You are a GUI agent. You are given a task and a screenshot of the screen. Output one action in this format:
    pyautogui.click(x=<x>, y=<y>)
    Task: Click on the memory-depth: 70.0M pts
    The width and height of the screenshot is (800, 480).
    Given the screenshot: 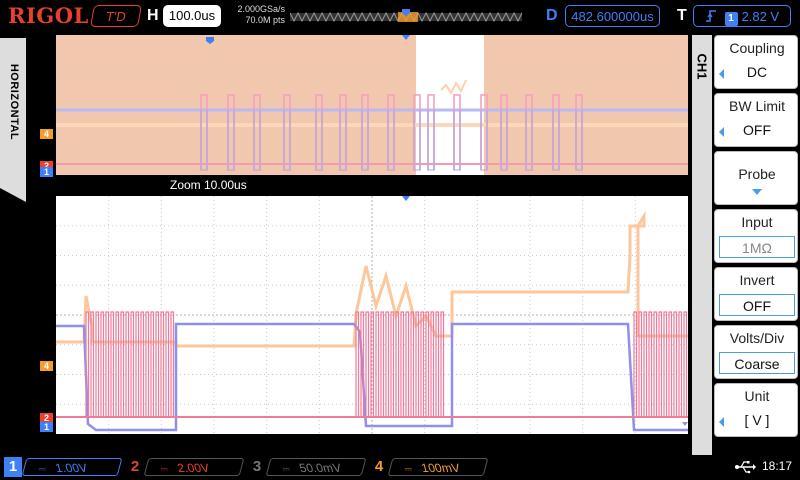 What is the action you would take?
    pyautogui.click(x=265, y=20)
    